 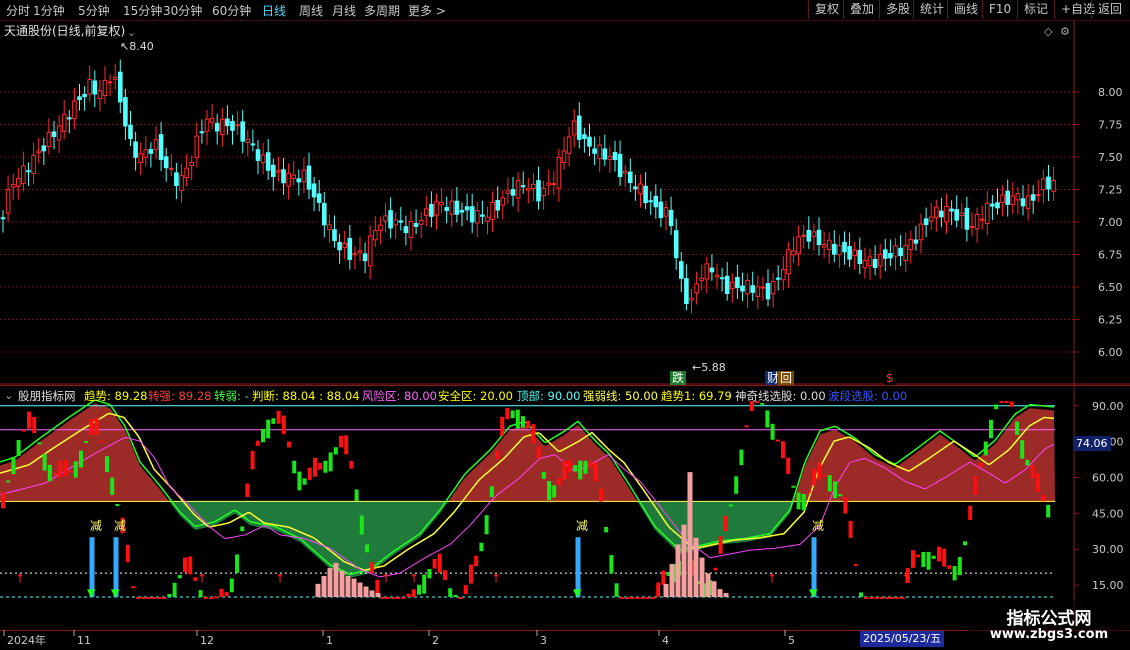 What do you see at coordinates (207, 640) in the screenshot?
I see `x-tick-label: 12` at bounding box center [207, 640].